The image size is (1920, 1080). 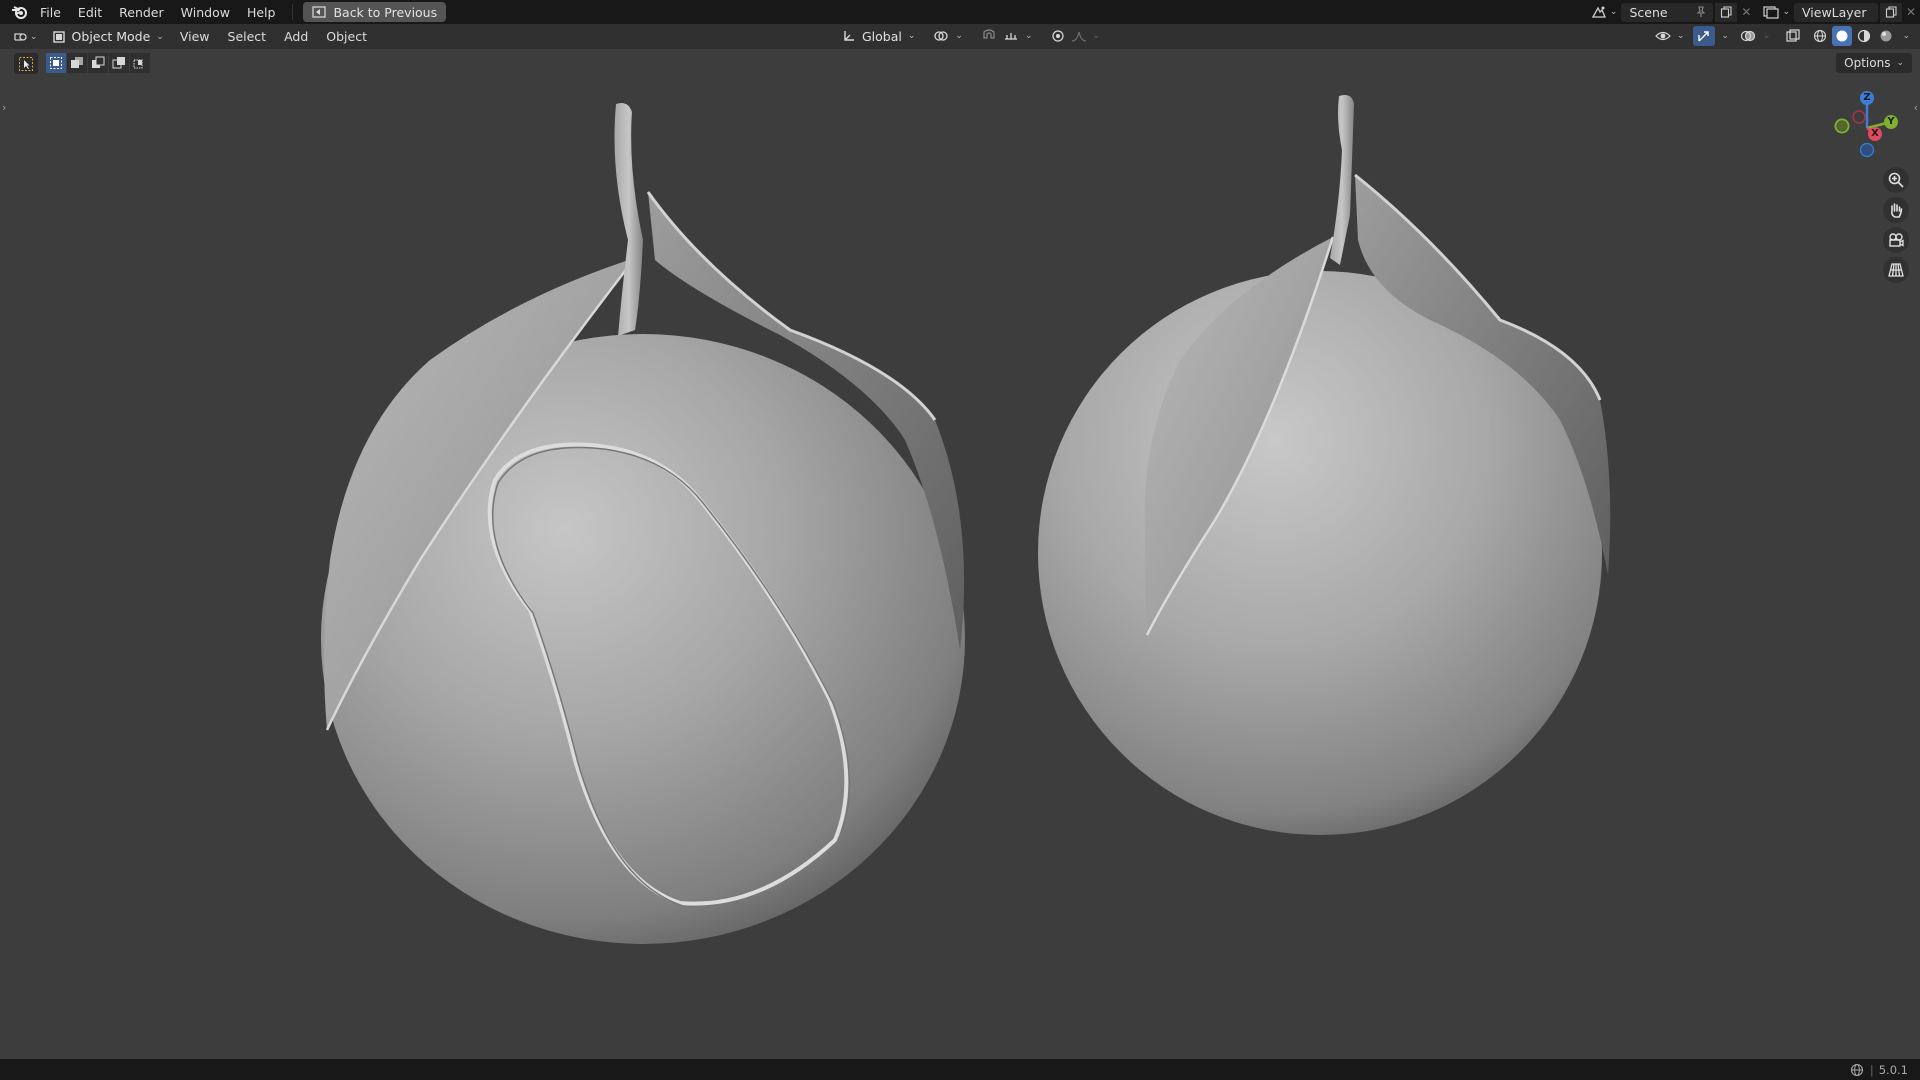 What do you see at coordinates (1820, 36) in the screenshot?
I see `shading-wireframe` at bounding box center [1820, 36].